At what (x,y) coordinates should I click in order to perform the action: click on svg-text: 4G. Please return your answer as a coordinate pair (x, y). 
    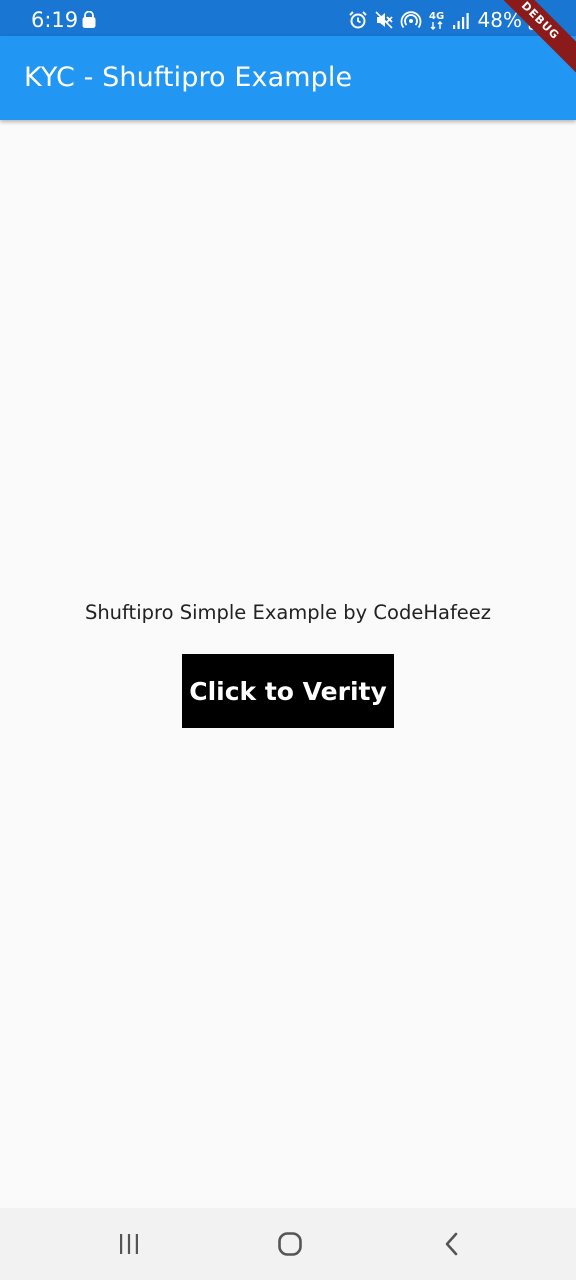
    Looking at the image, I should click on (436, 16).